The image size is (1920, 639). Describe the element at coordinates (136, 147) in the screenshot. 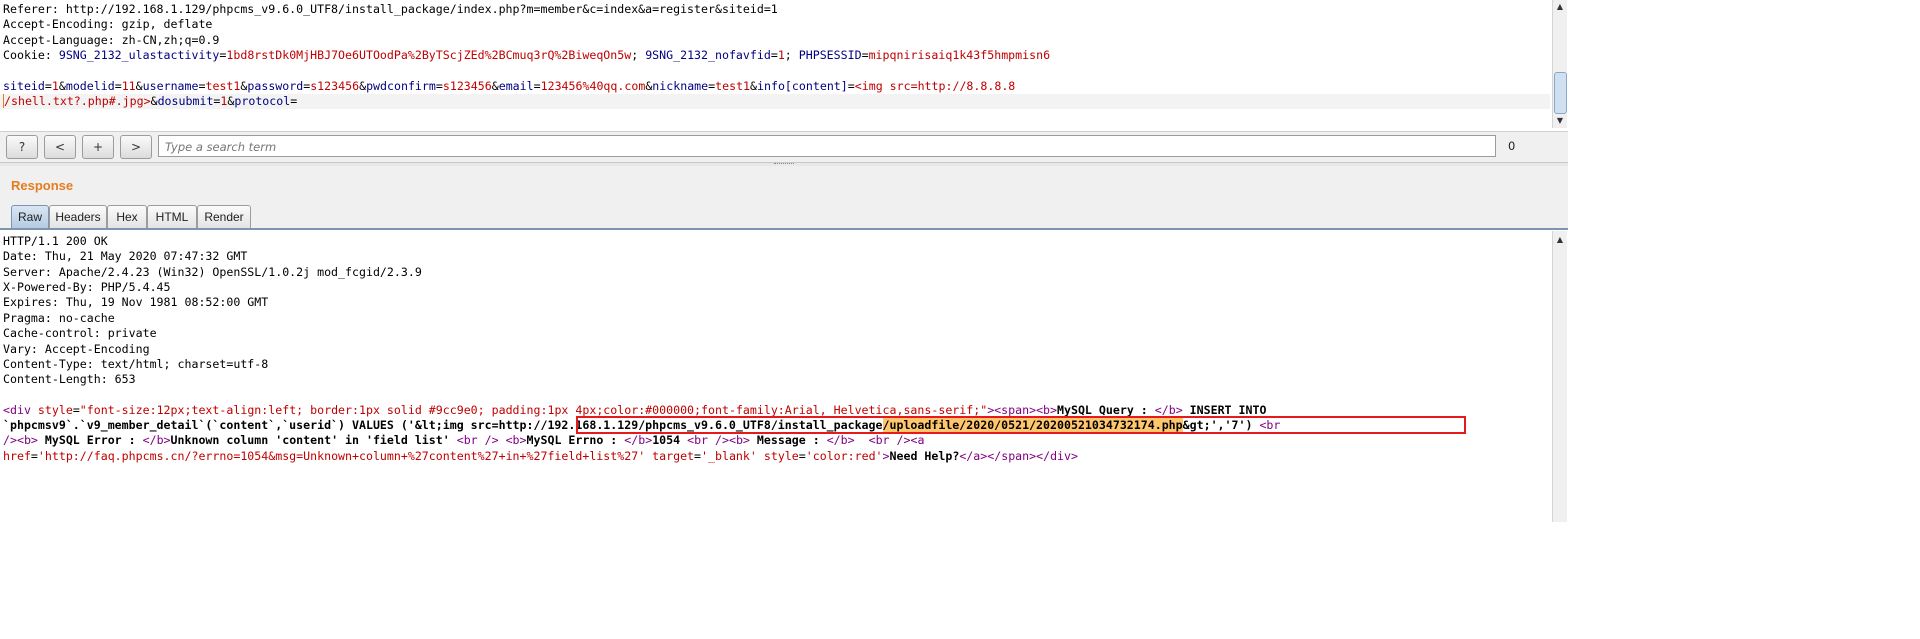

I see `next-match-button: >` at that location.